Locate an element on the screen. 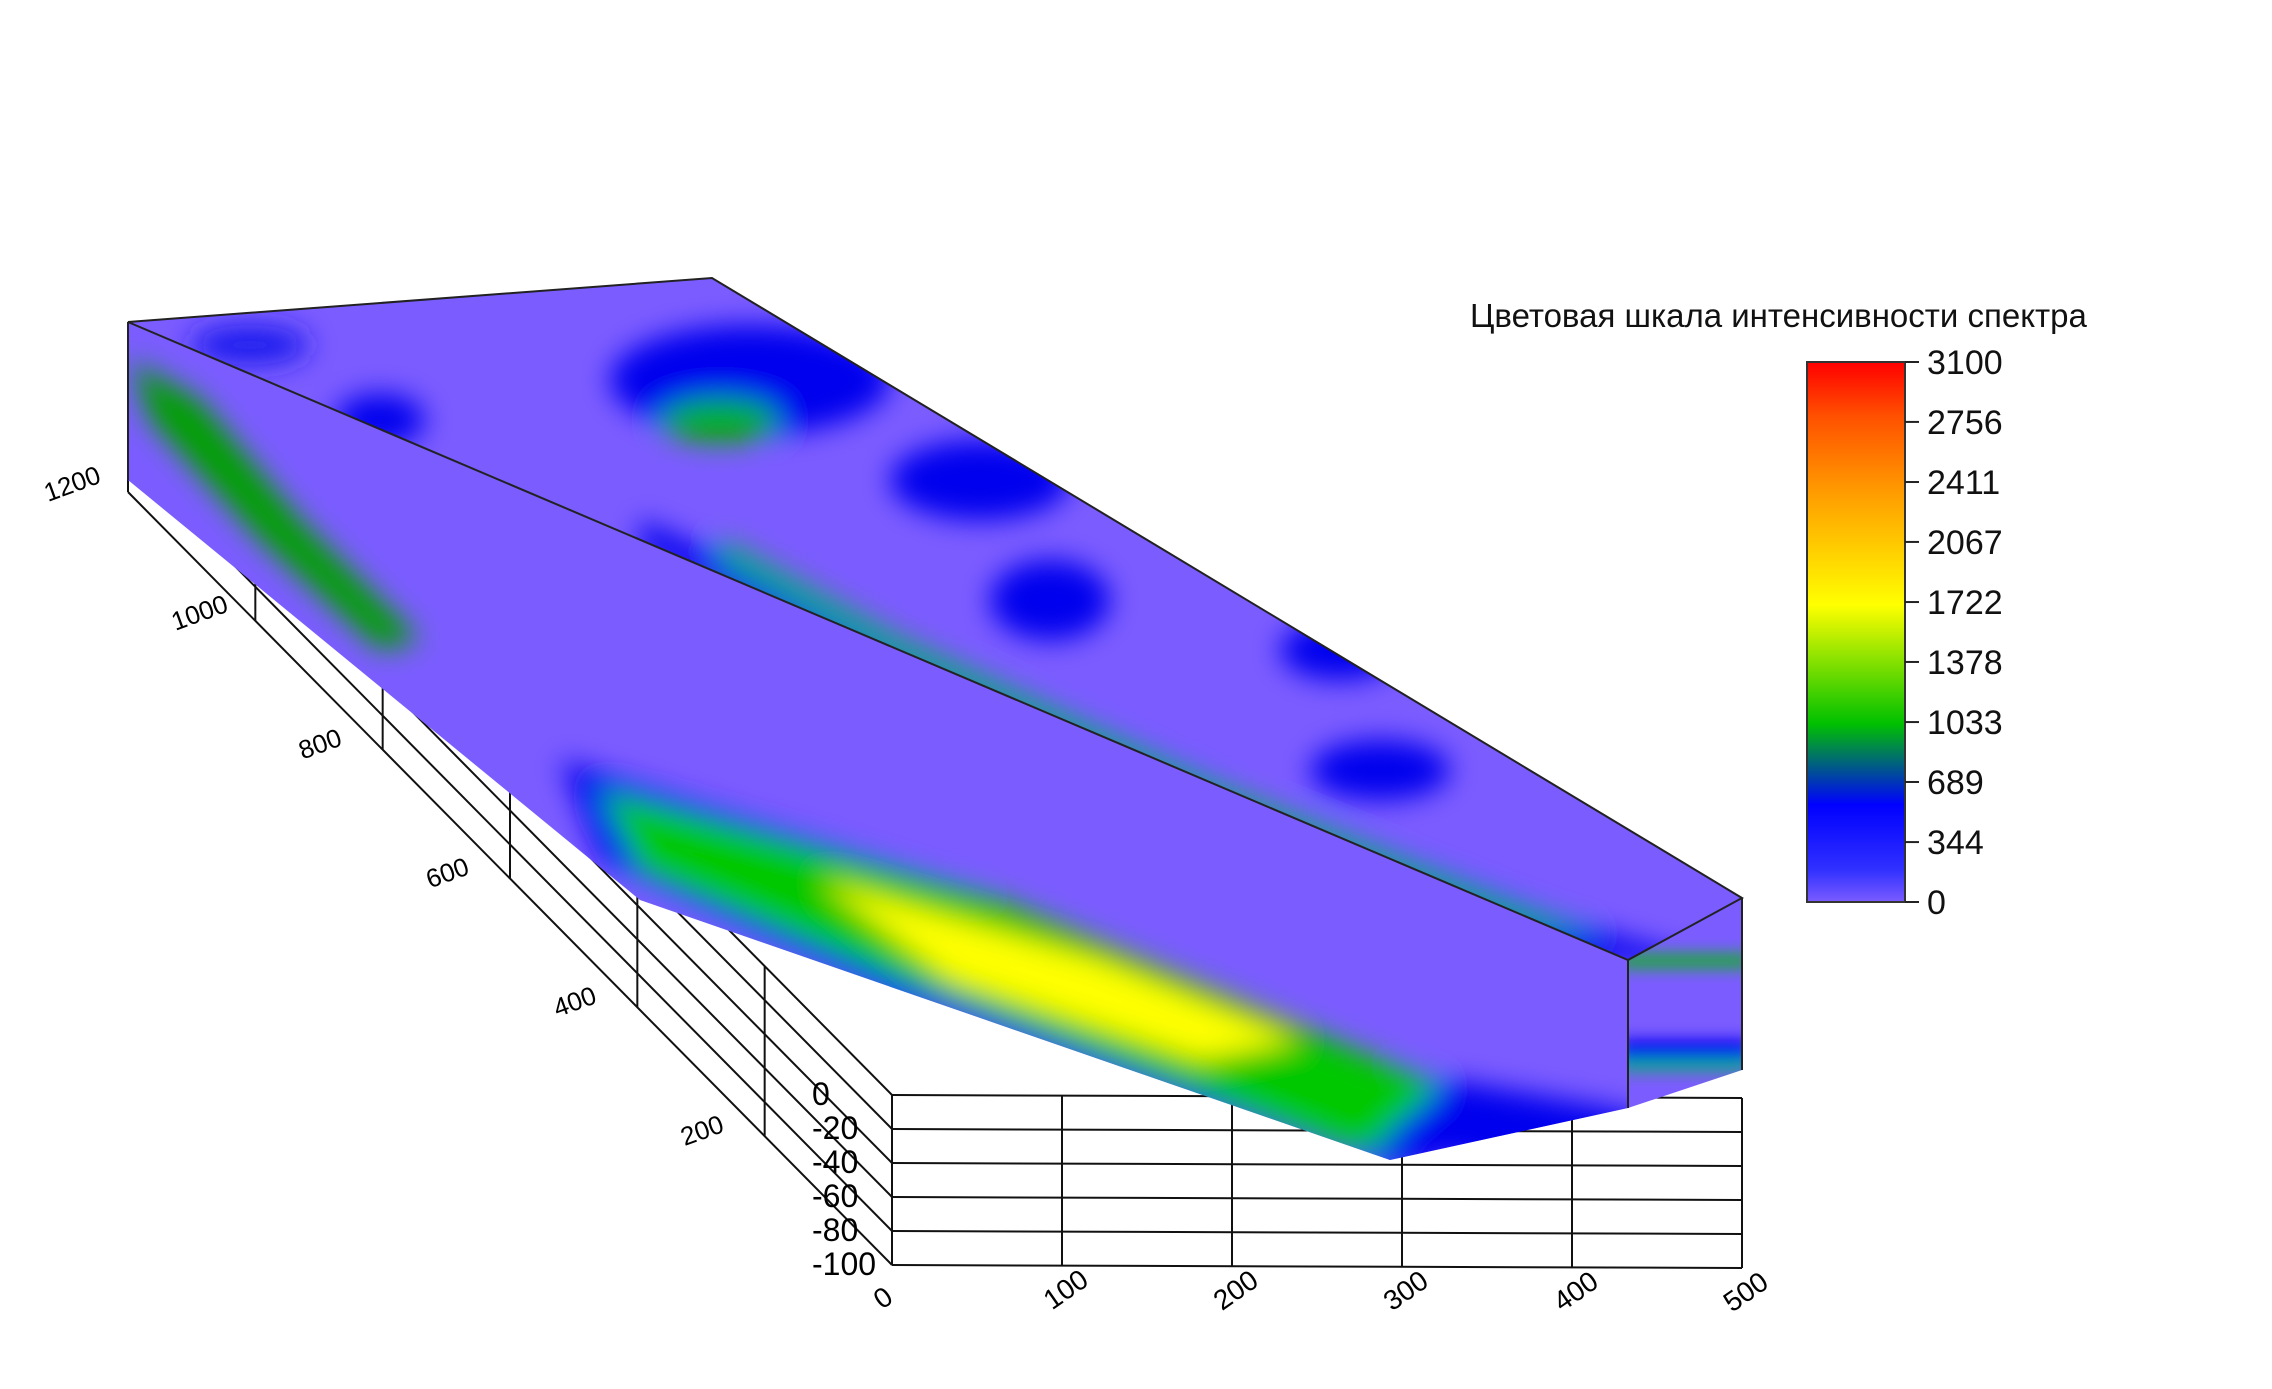  z-tick-label: -80 is located at coordinates (835, 1230).